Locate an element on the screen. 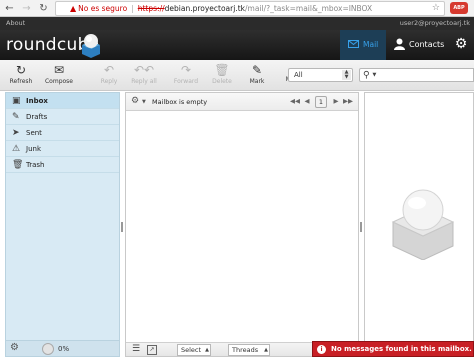 The image size is (474, 357). folder-settings-gear-icon: ⚙ is located at coordinates (14, 347).